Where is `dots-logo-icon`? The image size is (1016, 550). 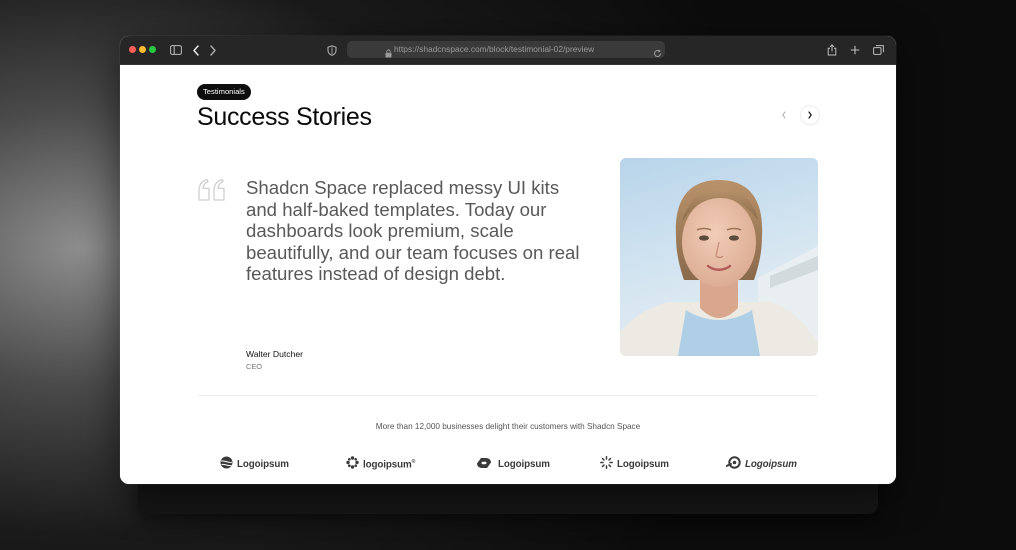 dots-logo-icon is located at coordinates (352, 464).